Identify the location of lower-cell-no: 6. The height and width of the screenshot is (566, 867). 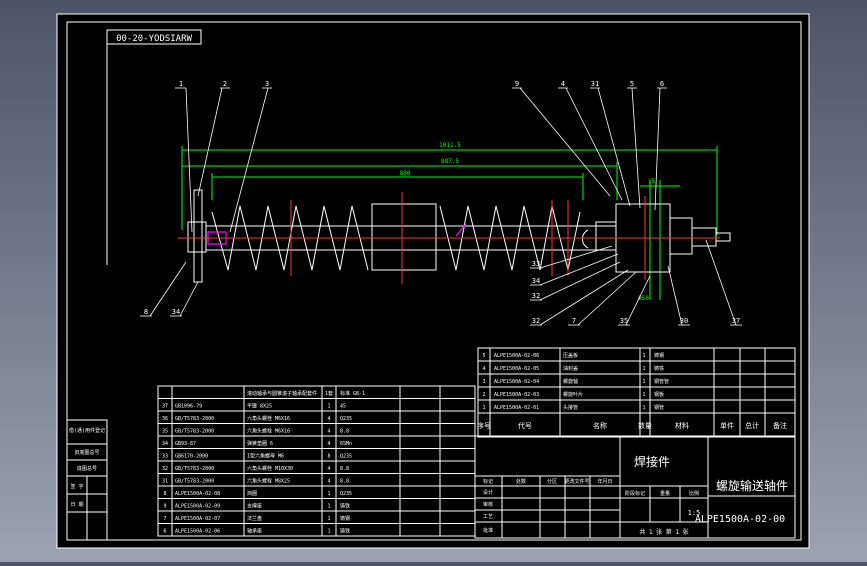
(164, 532).